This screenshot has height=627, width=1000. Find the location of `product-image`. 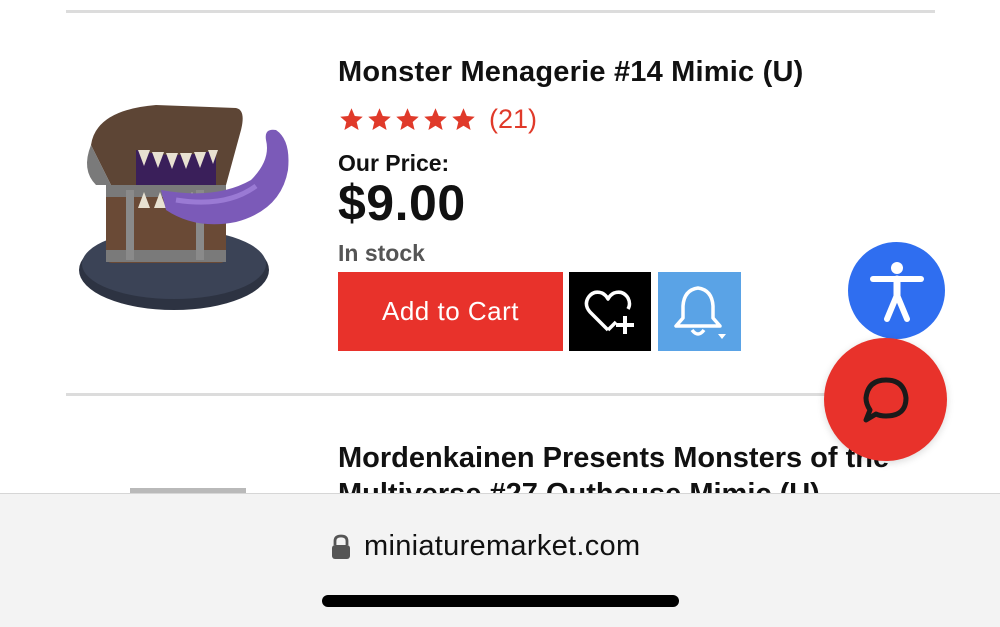

product-image is located at coordinates (186, 210).